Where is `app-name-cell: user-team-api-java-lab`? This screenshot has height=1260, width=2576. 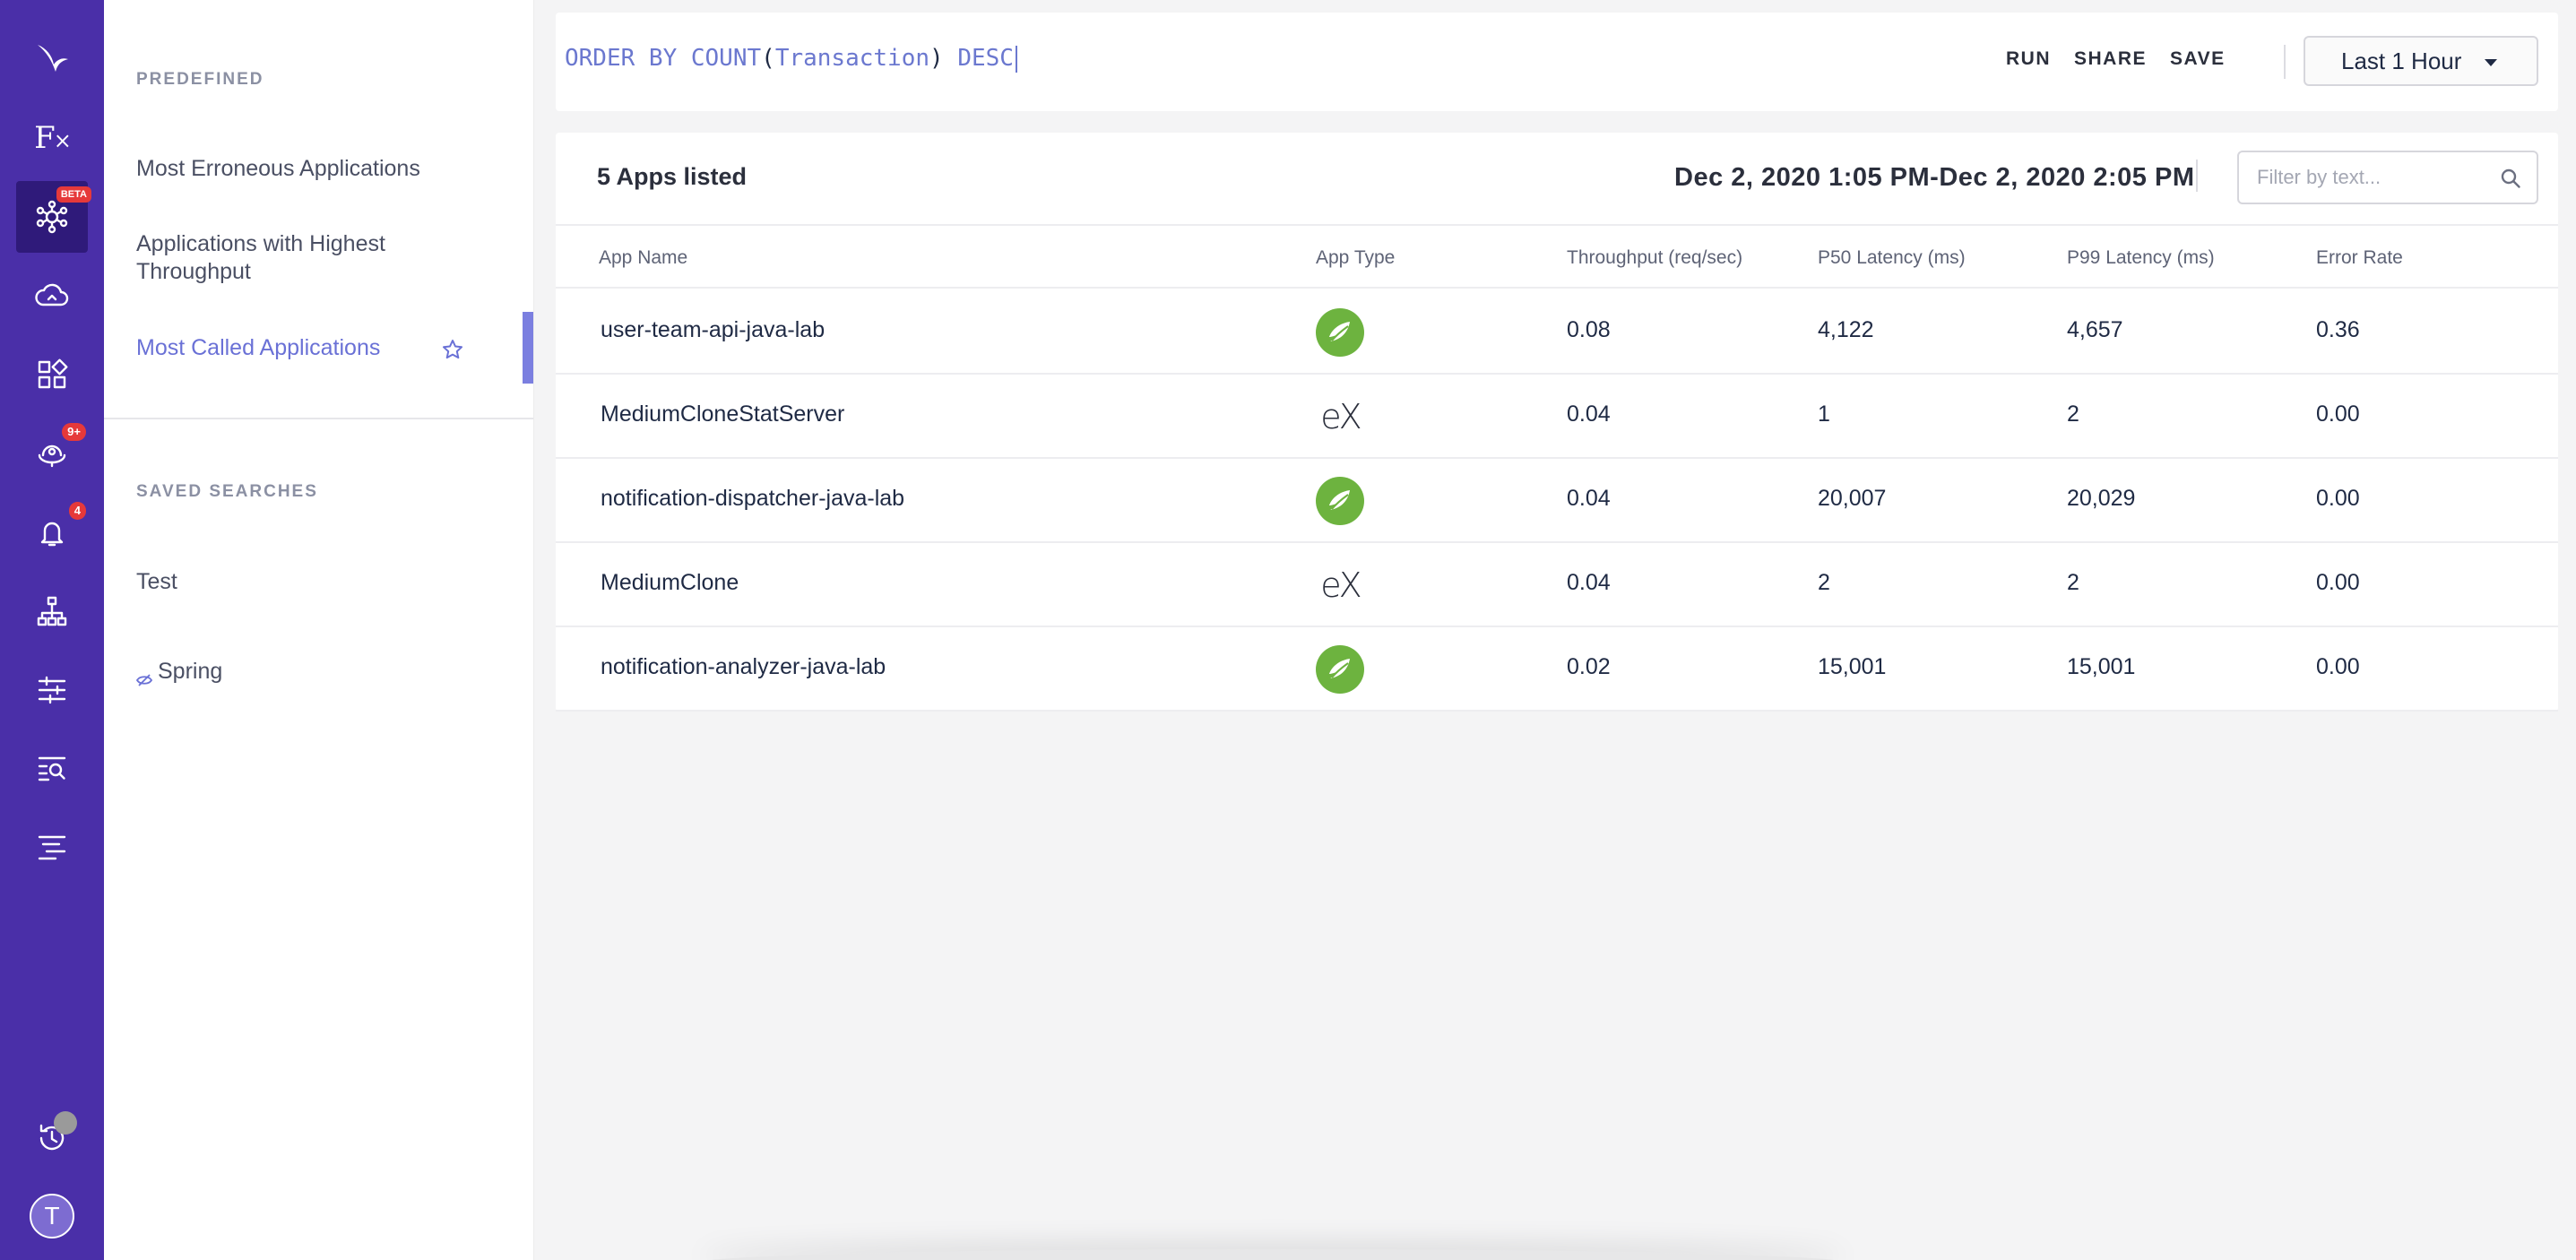 app-name-cell: user-team-api-java-lab is located at coordinates (713, 330).